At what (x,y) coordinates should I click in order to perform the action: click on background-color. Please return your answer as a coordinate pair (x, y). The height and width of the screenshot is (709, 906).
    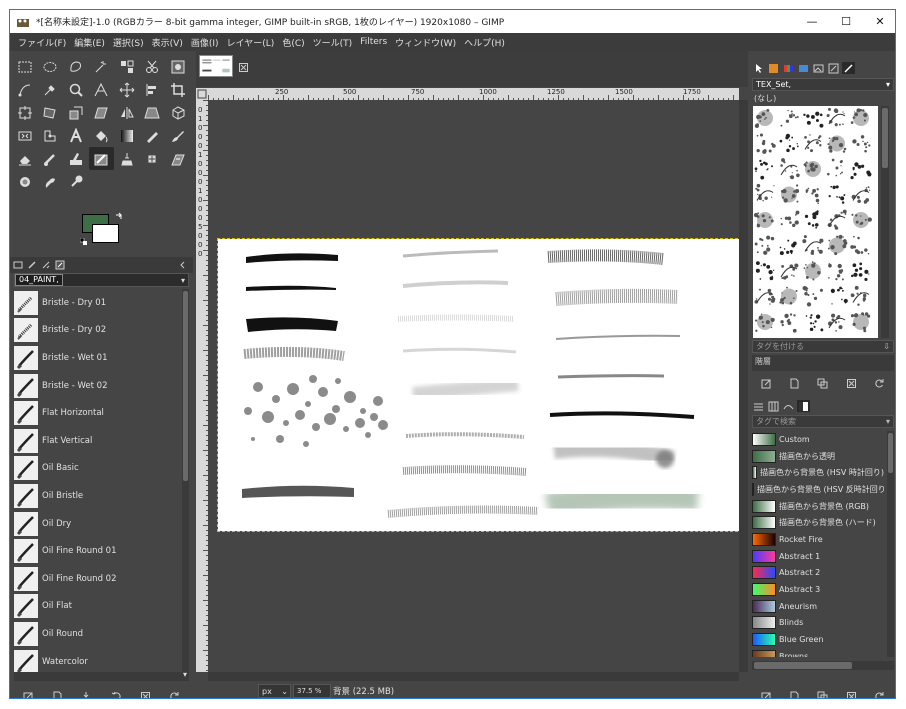
    Looking at the image, I should click on (105, 233).